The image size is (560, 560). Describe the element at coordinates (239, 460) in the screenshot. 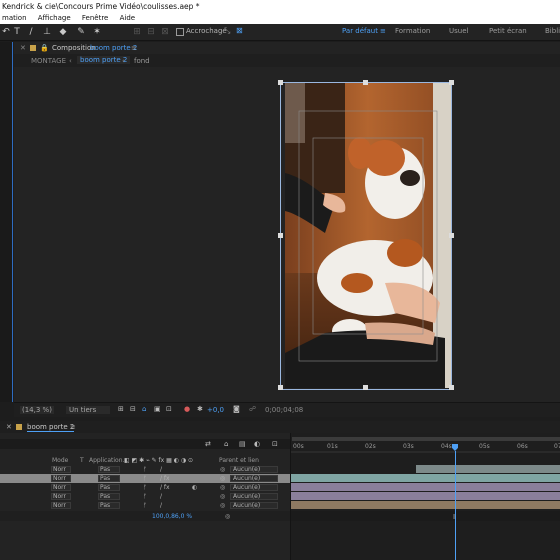

I see `column-parent: Parent et lien` at that location.